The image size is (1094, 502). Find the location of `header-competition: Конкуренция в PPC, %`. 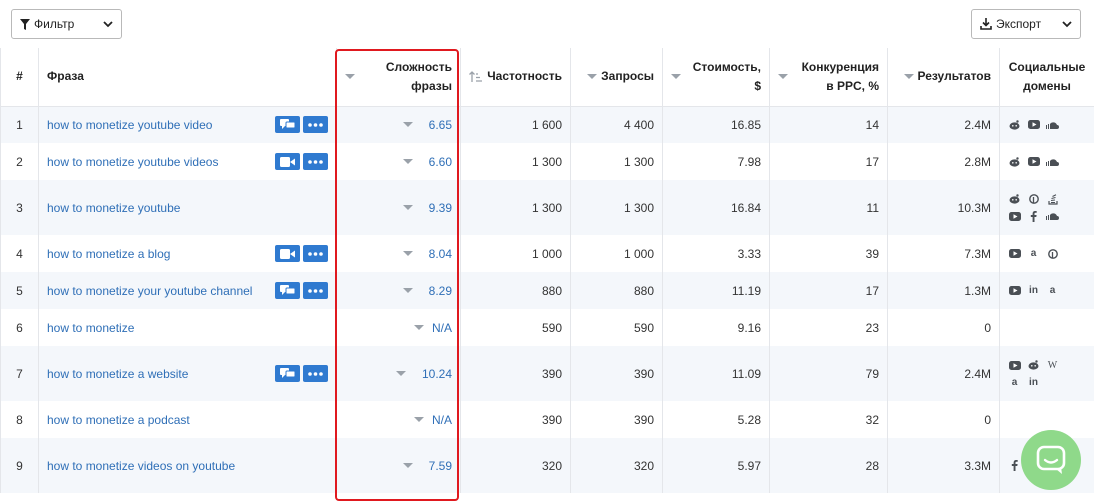

header-competition: Конкуренция в PPC, % is located at coordinates (828, 77).